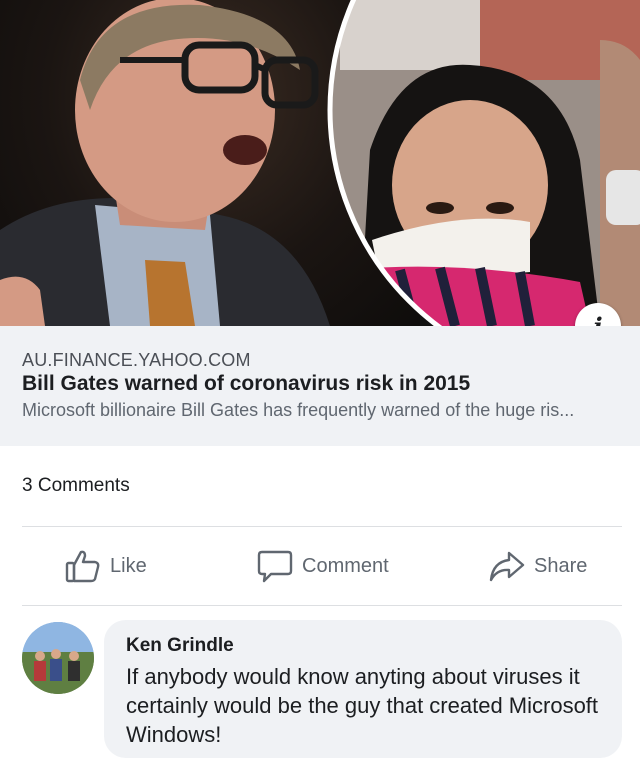 The height and width of the screenshot is (768, 640). What do you see at coordinates (76, 486) in the screenshot?
I see `comments-count: 3 Comments` at bounding box center [76, 486].